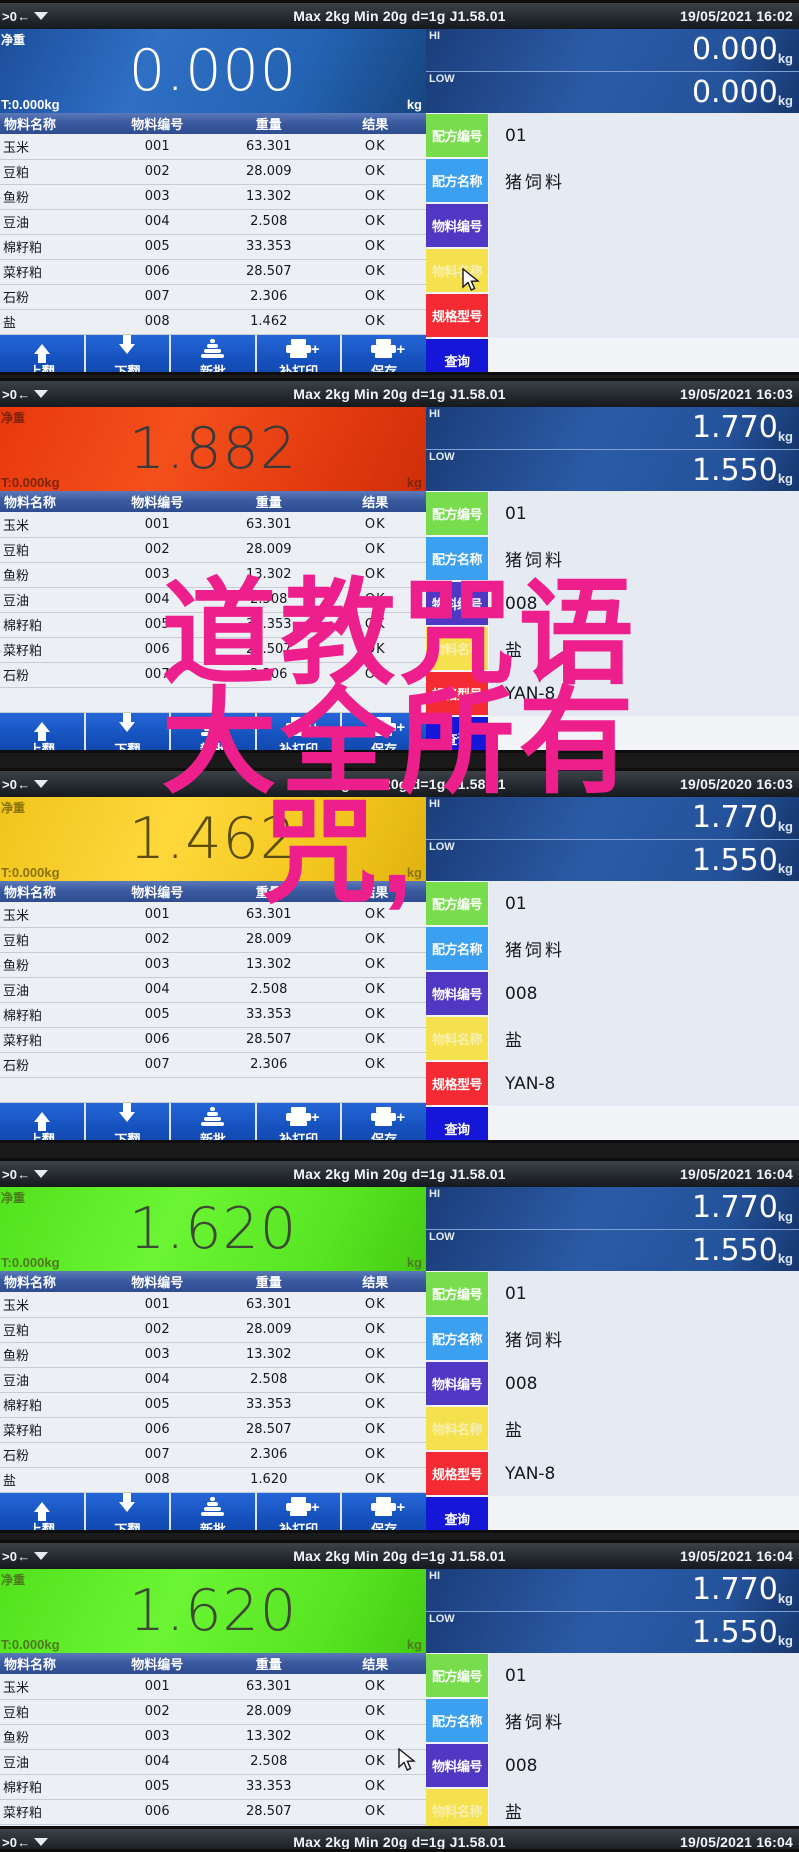  What do you see at coordinates (612, 315) in the screenshot?
I see `field-row-spec-model: 规格型号` at bounding box center [612, 315].